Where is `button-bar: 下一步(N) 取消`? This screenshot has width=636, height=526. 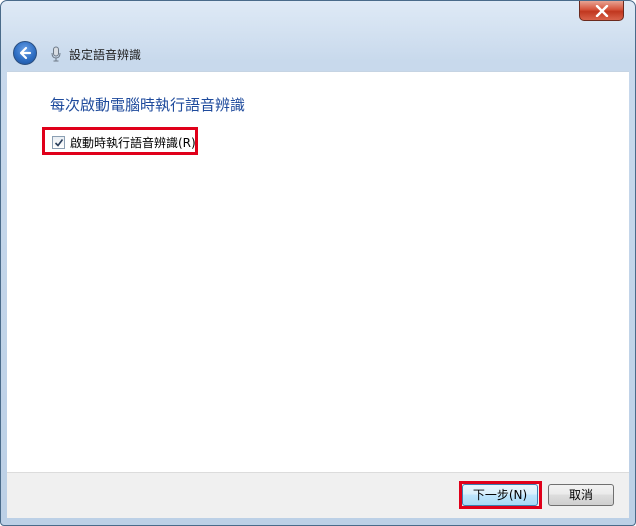 button-bar: 下一步(N) 取消 is located at coordinates (318, 495).